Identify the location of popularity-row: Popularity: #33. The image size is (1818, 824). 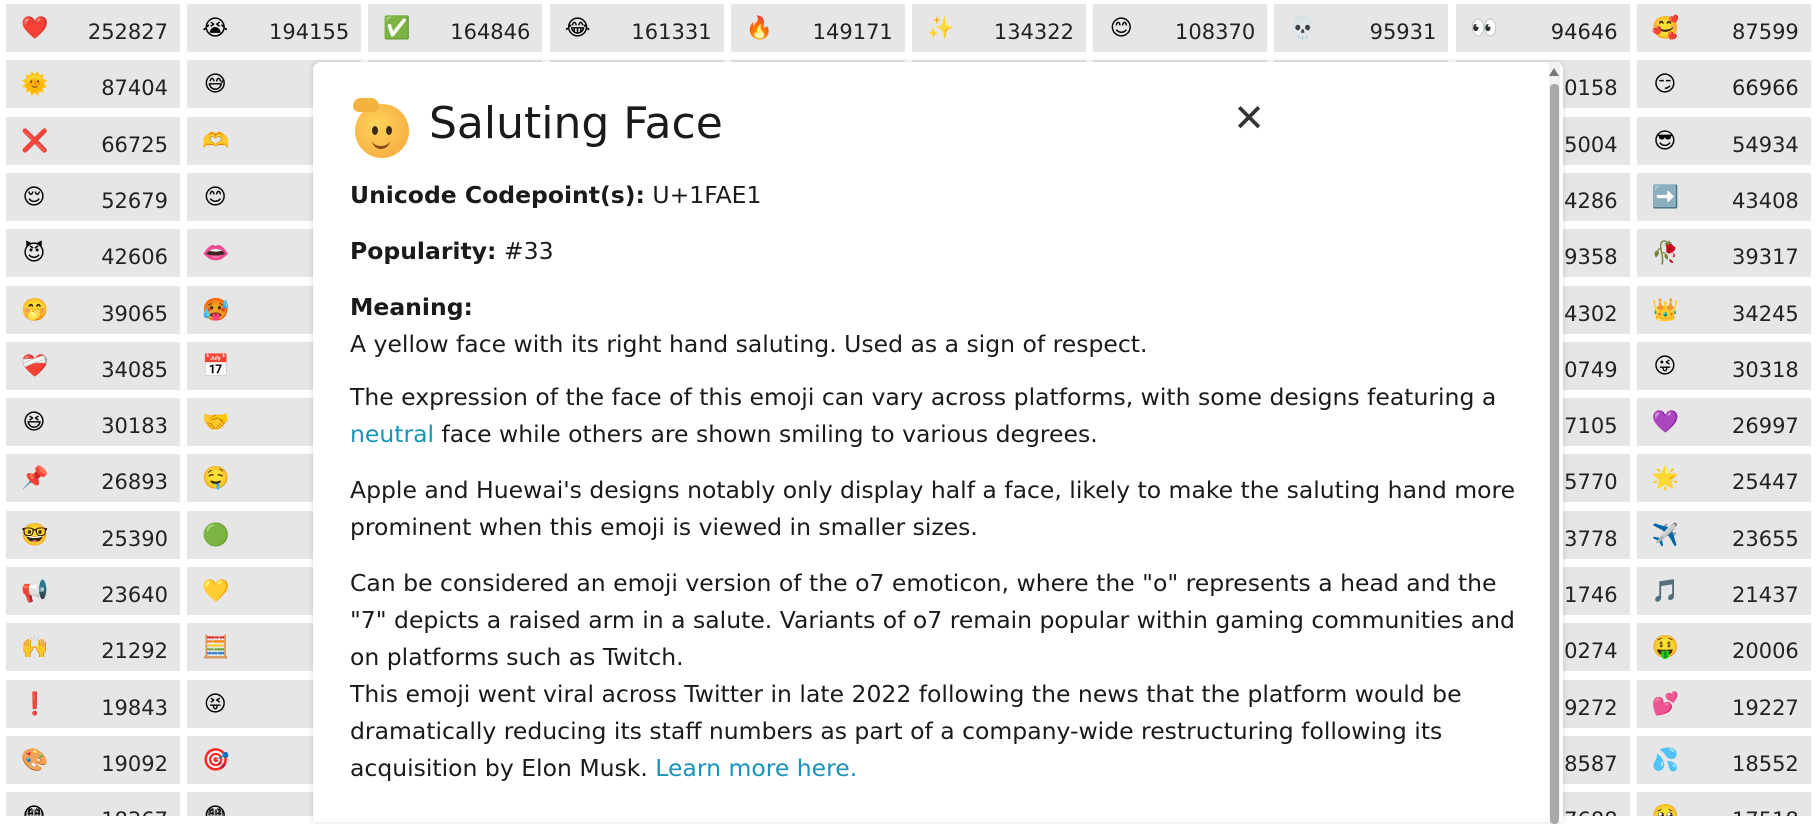
(937, 251).